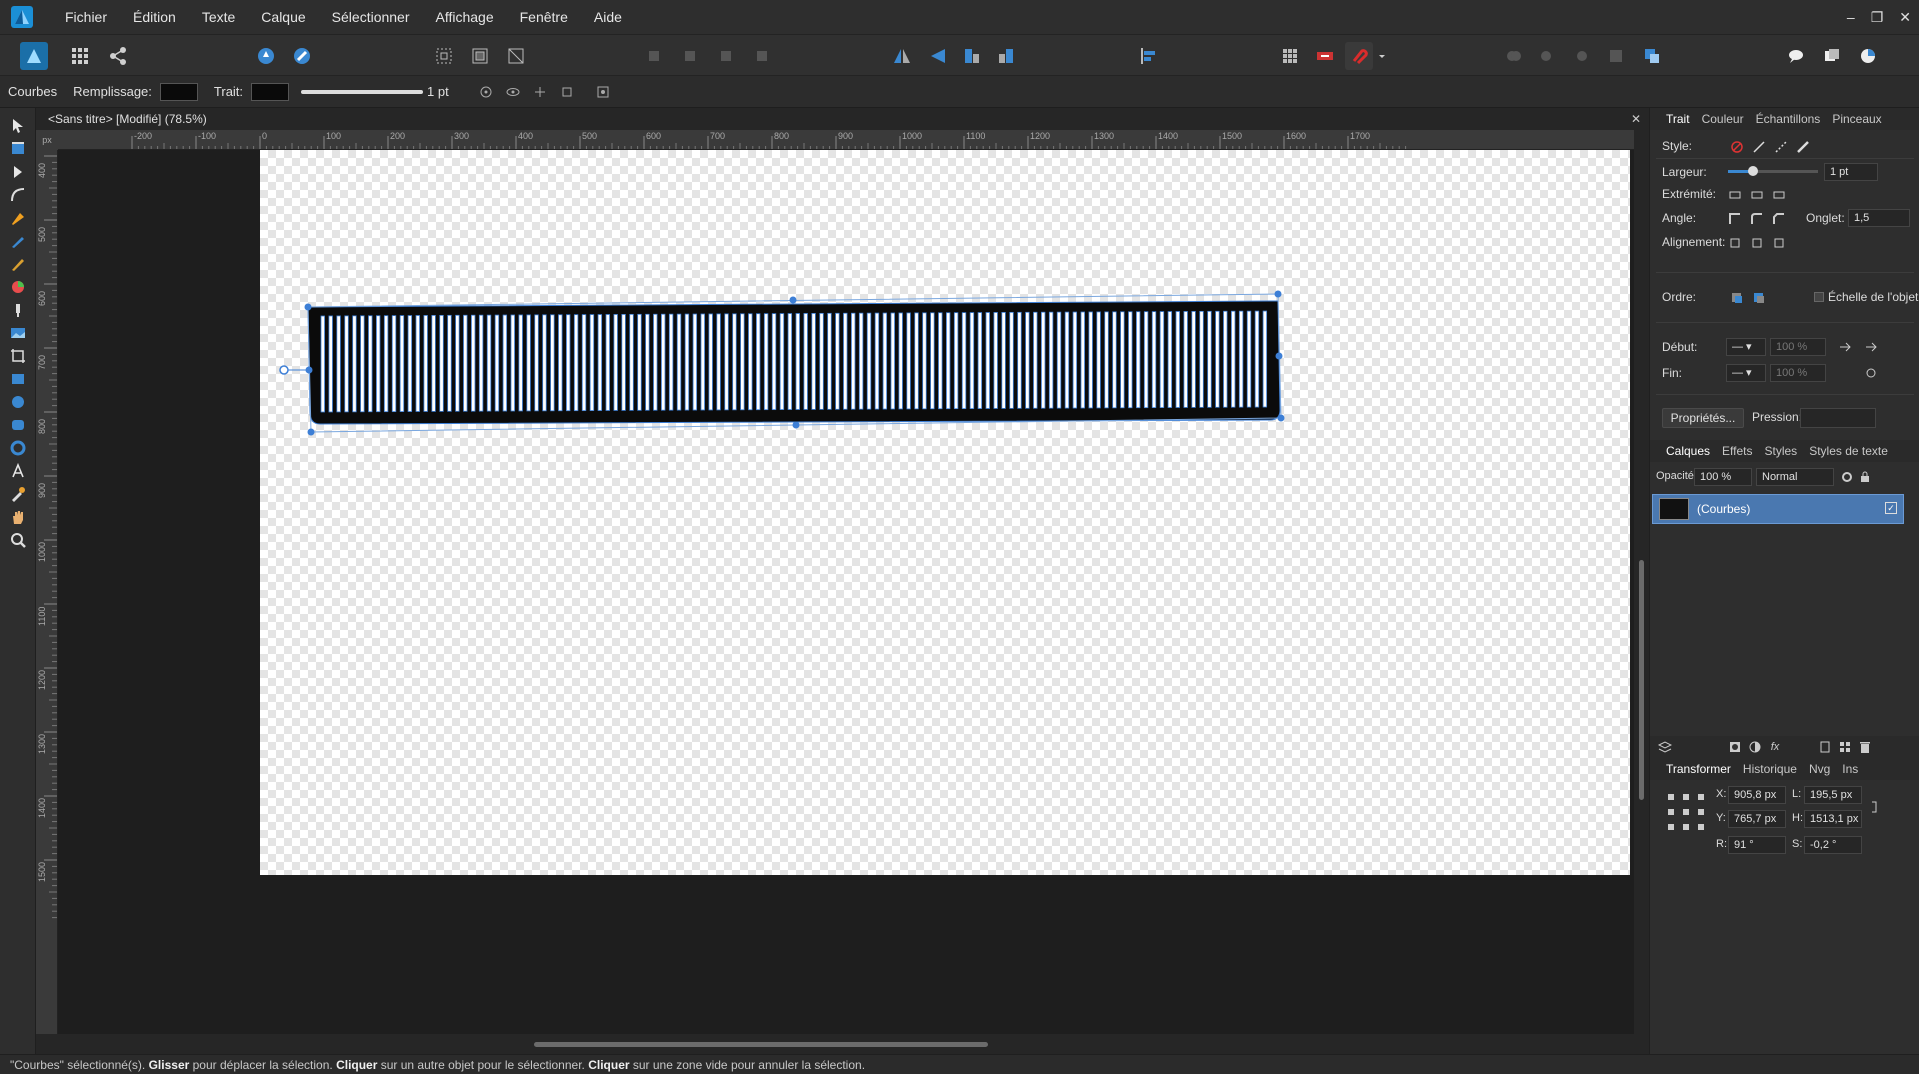 The width and height of the screenshot is (1919, 1074). What do you see at coordinates (902, 56) in the screenshot?
I see `flip-horizontal-icon` at bounding box center [902, 56].